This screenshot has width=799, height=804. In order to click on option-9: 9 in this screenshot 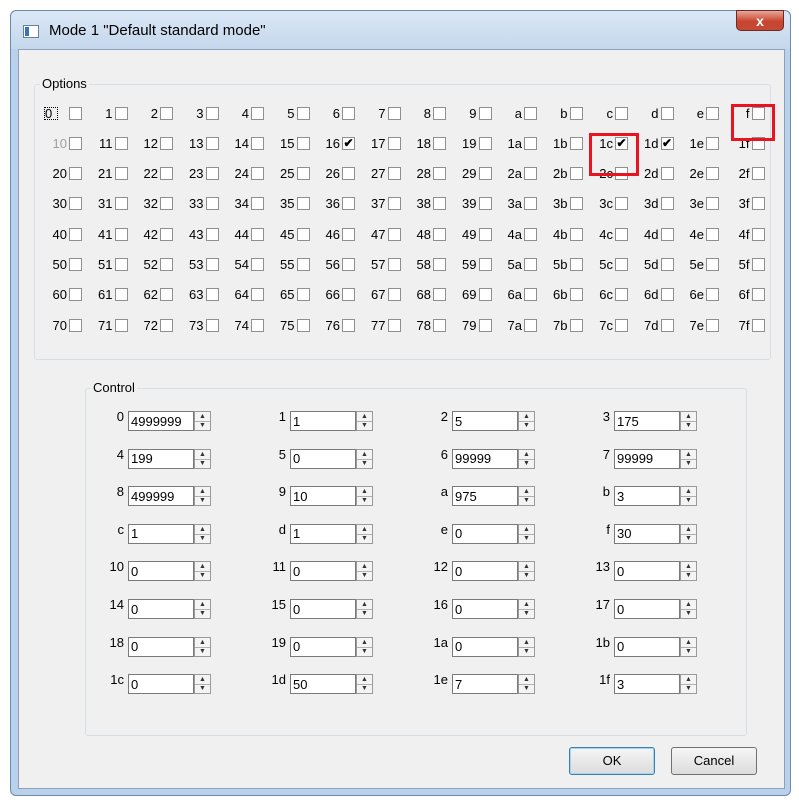, I will do `click(472, 113)`.